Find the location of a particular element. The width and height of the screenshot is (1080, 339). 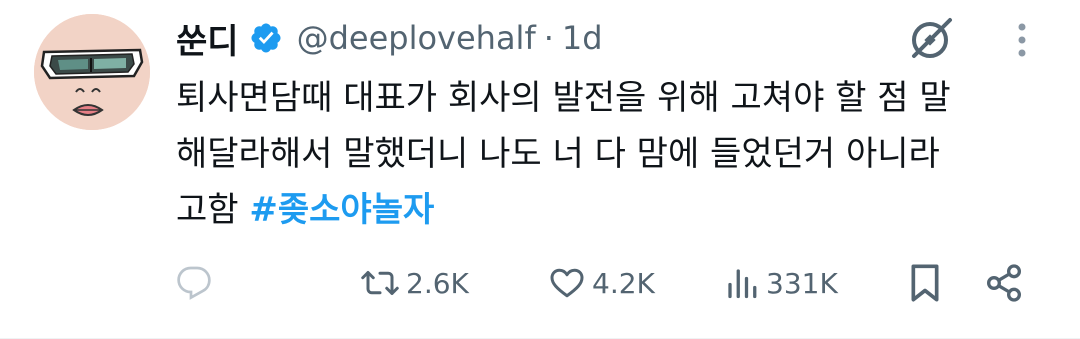

tweet-header: 쑨디 @deeplovehalf · 1d is located at coordinates (389, 38).